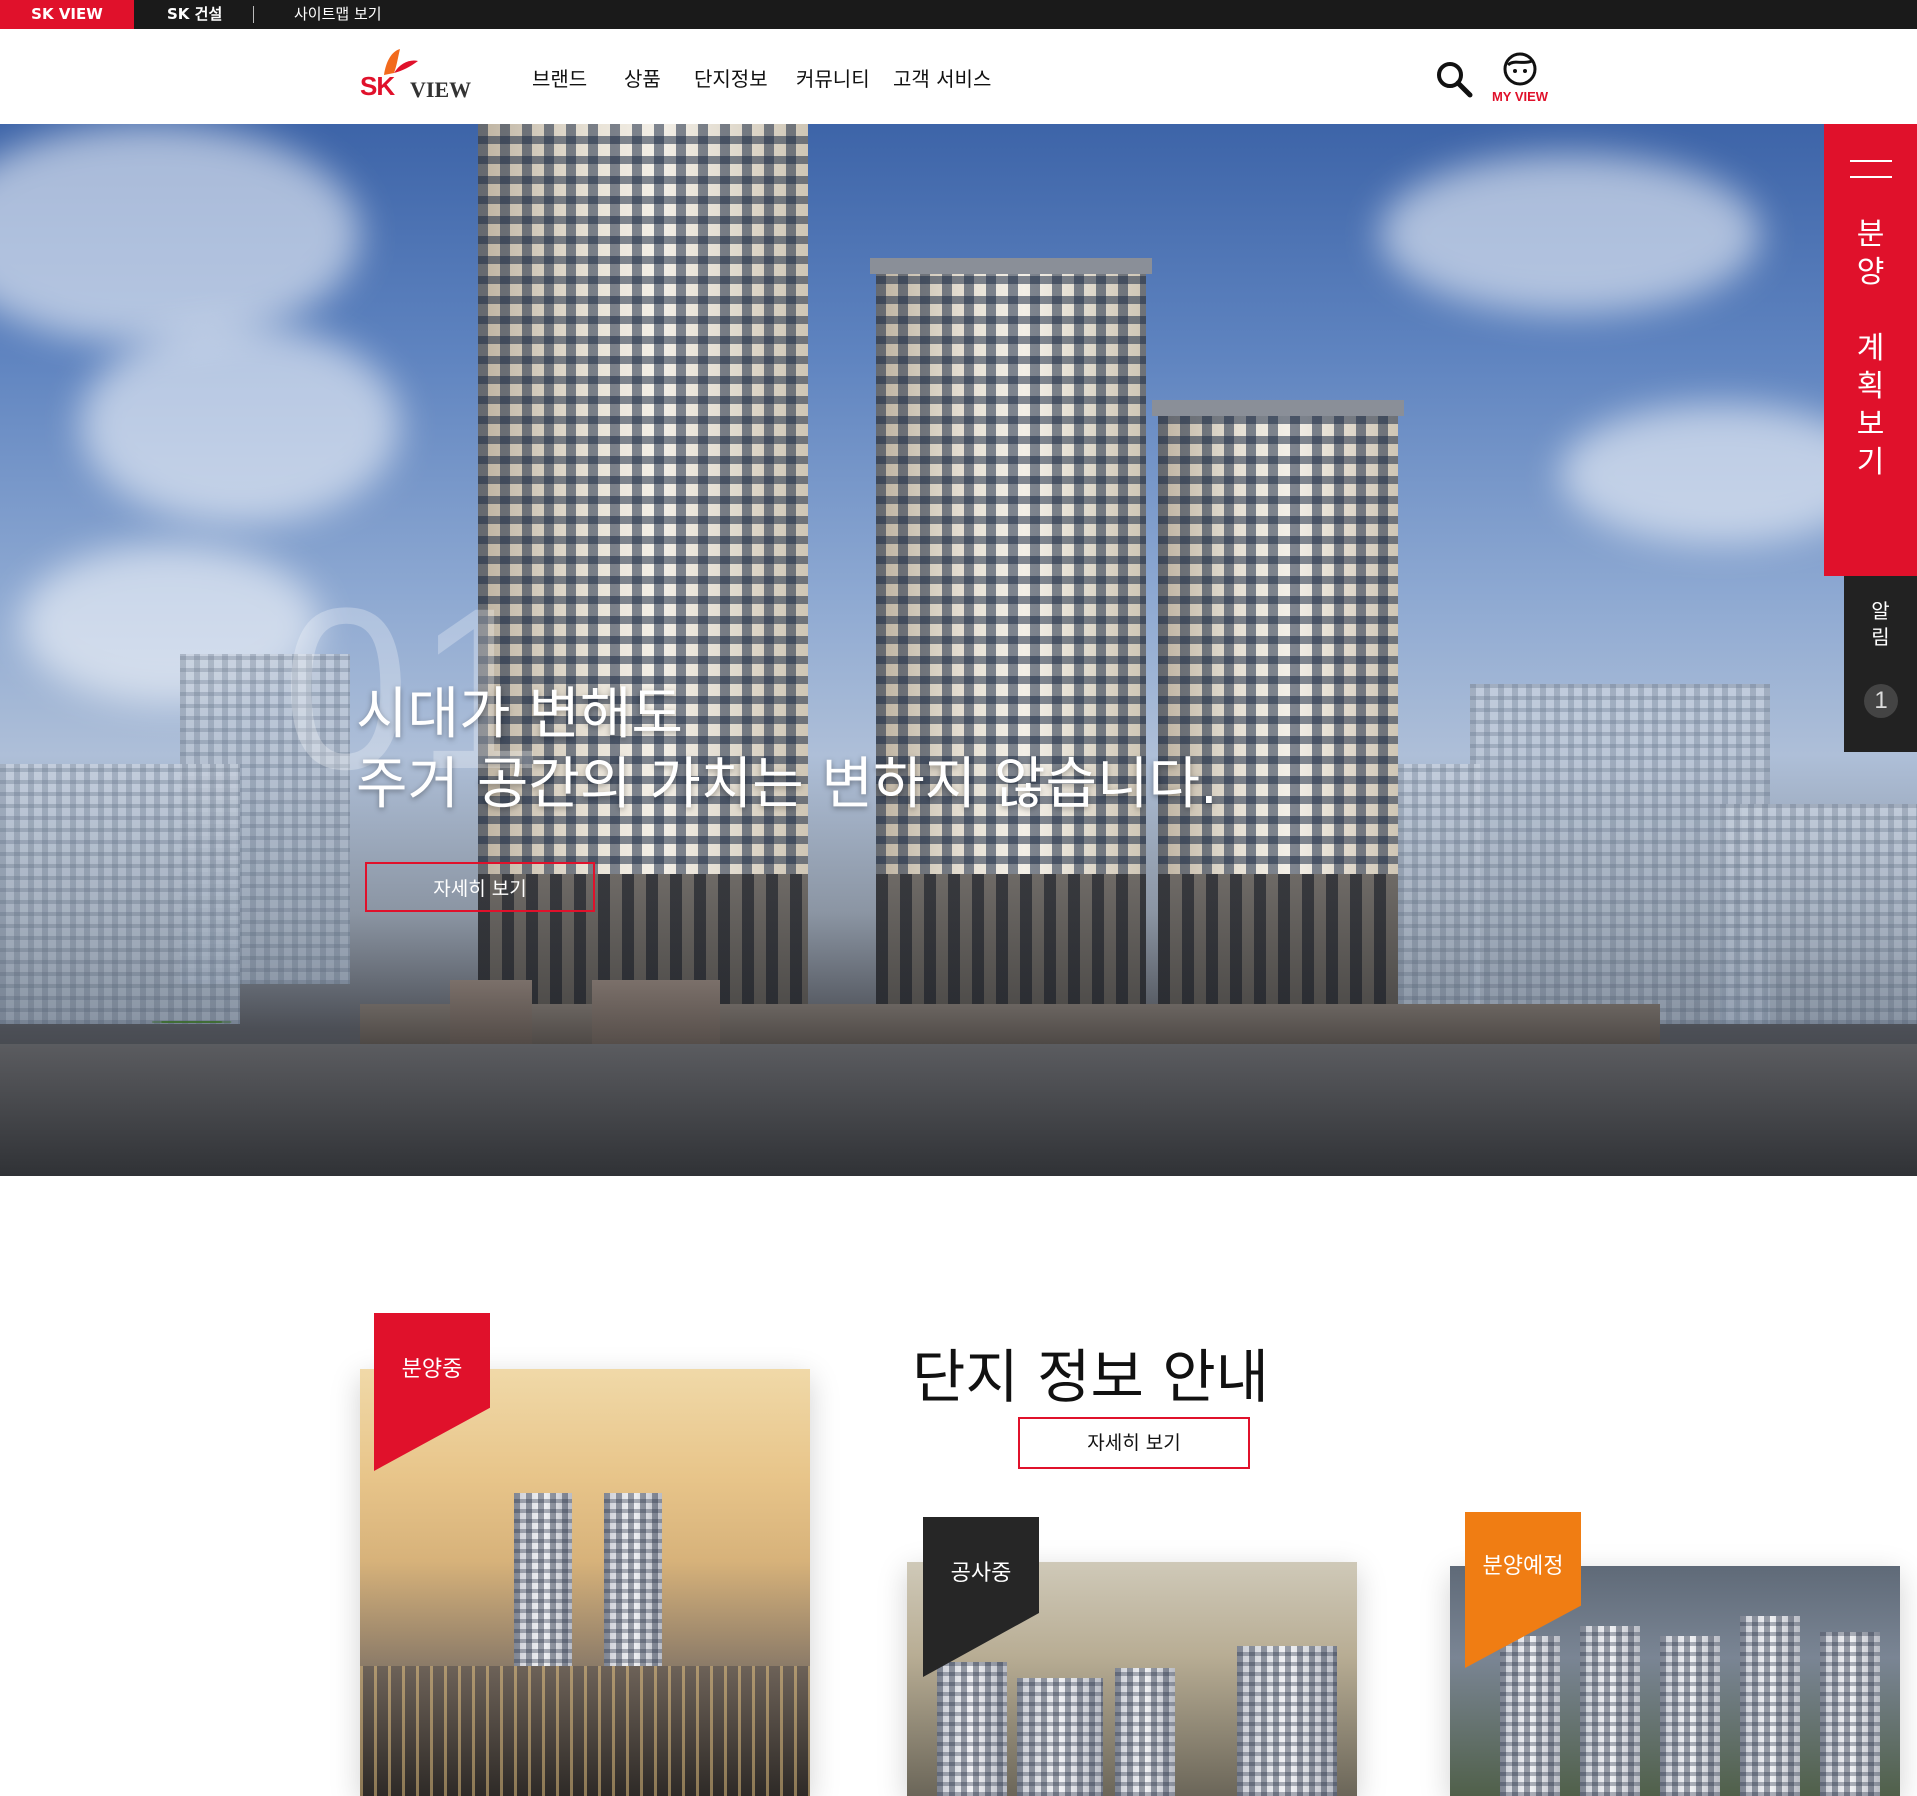 This screenshot has width=1917, height=1796. What do you see at coordinates (642, 77) in the screenshot?
I see `nav-products: 상품` at bounding box center [642, 77].